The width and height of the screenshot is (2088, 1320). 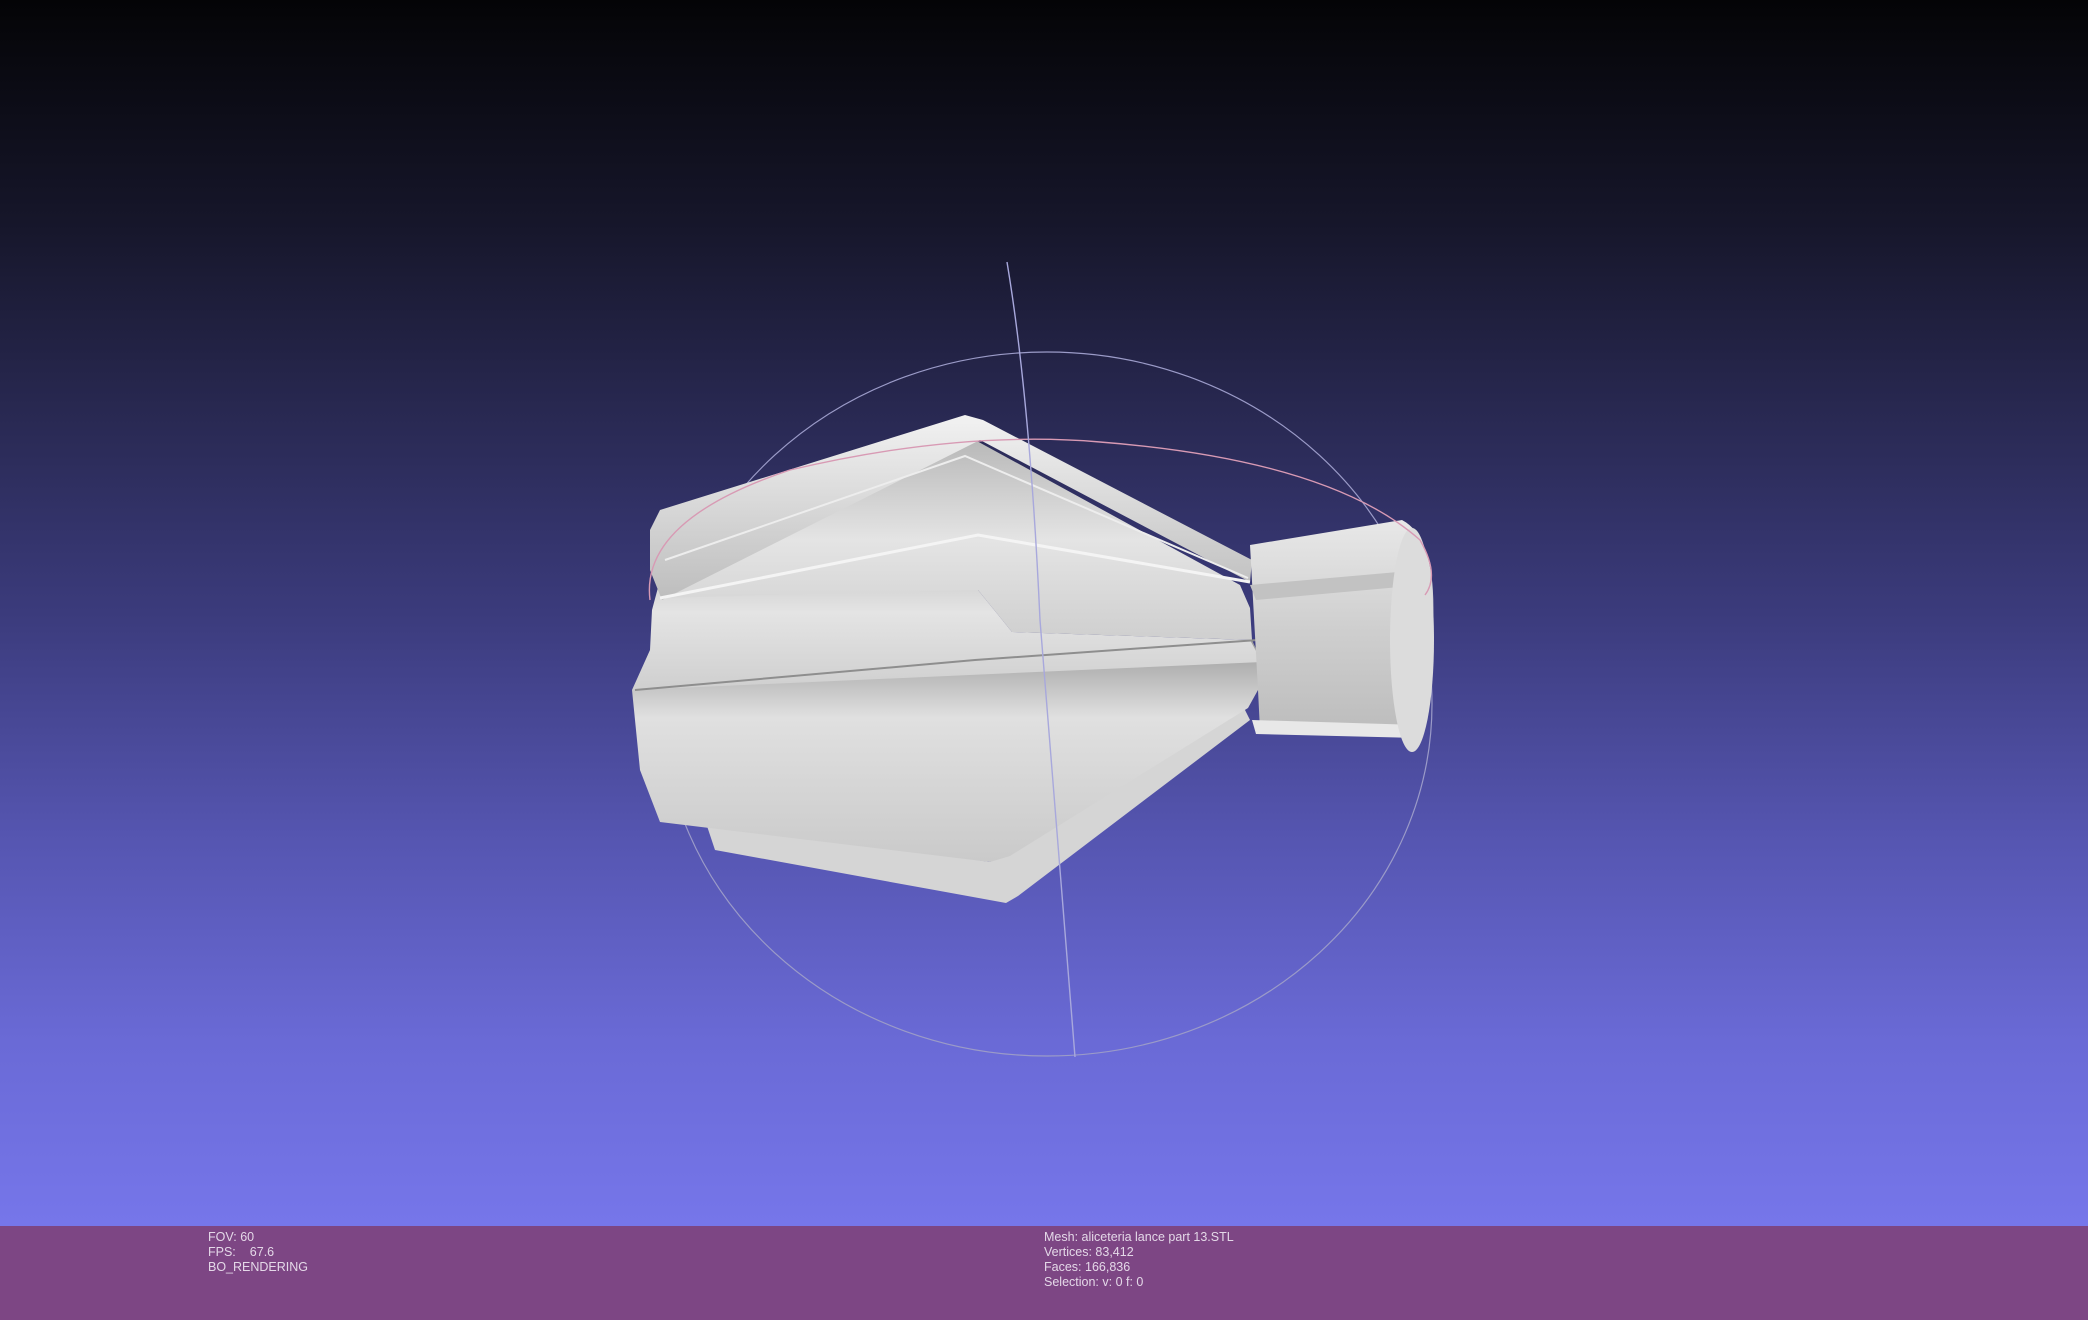 I want to click on render-info: FOV: 60 FPS: 67.6 BO_RENDERING, so click(x=258, y=1252).